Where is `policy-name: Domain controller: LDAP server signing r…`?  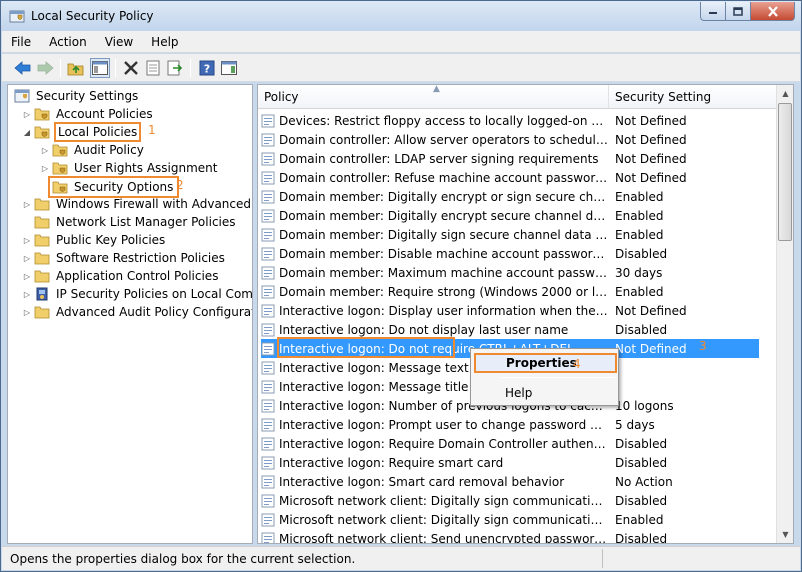
policy-name: Domain controller: LDAP server signing r… is located at coordinates (439, 158).